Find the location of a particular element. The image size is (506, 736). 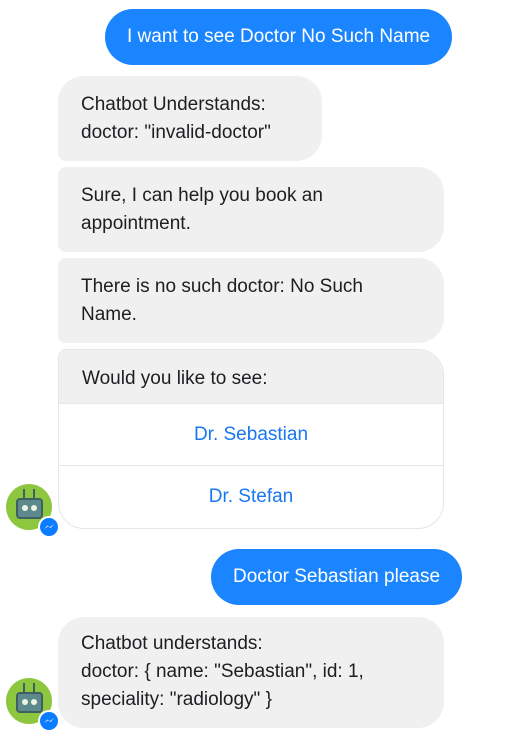

message-line: doctor: { name: "Sebastian", id: 1, is located at coordinates (222, 671).